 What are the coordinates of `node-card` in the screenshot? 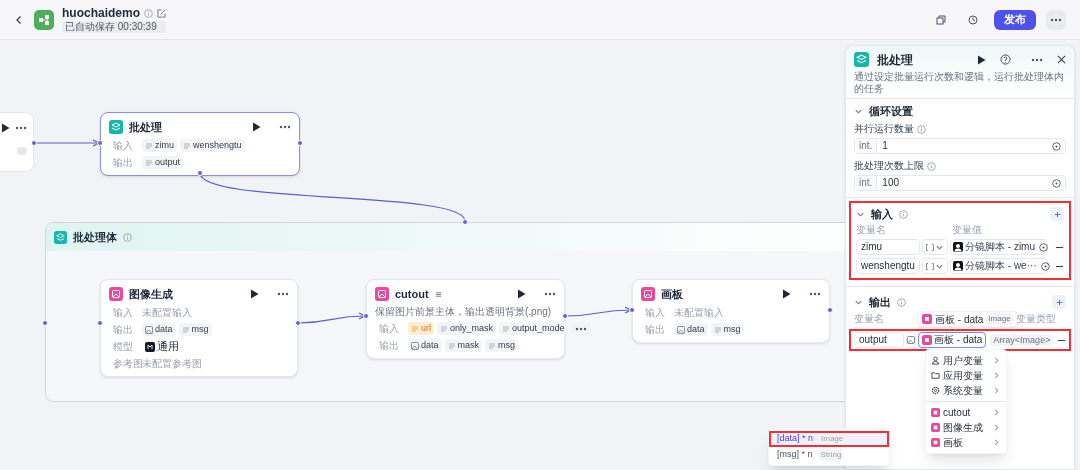 It's located at (17, 142).